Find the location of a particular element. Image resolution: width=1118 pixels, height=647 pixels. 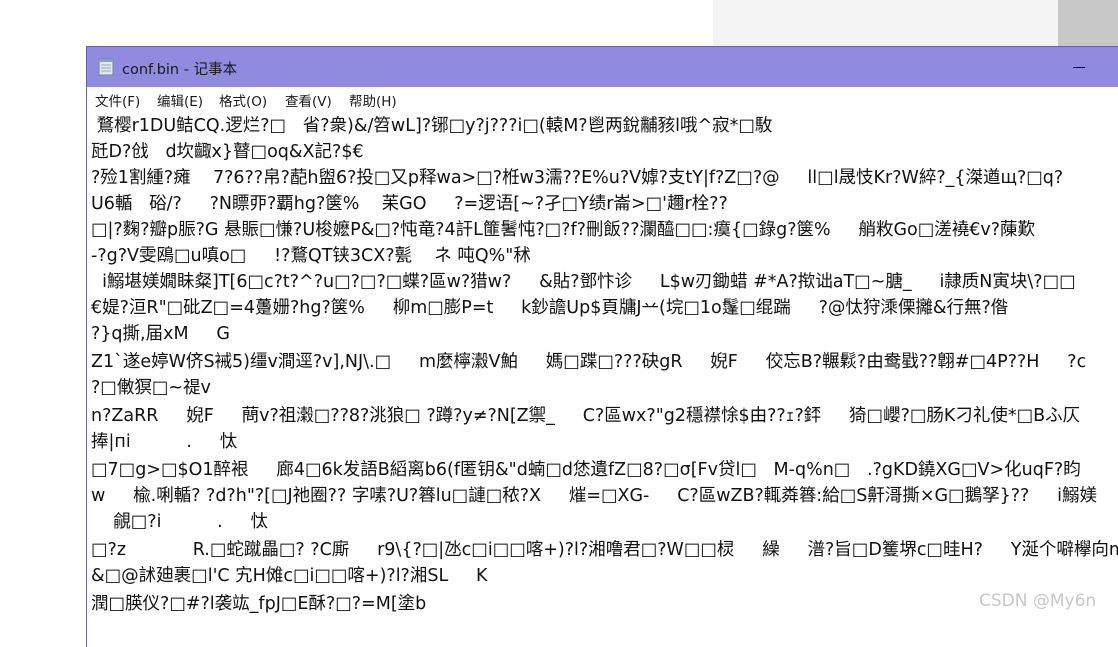

menu-view: 查看(V) is located at coordinates (308, 100).